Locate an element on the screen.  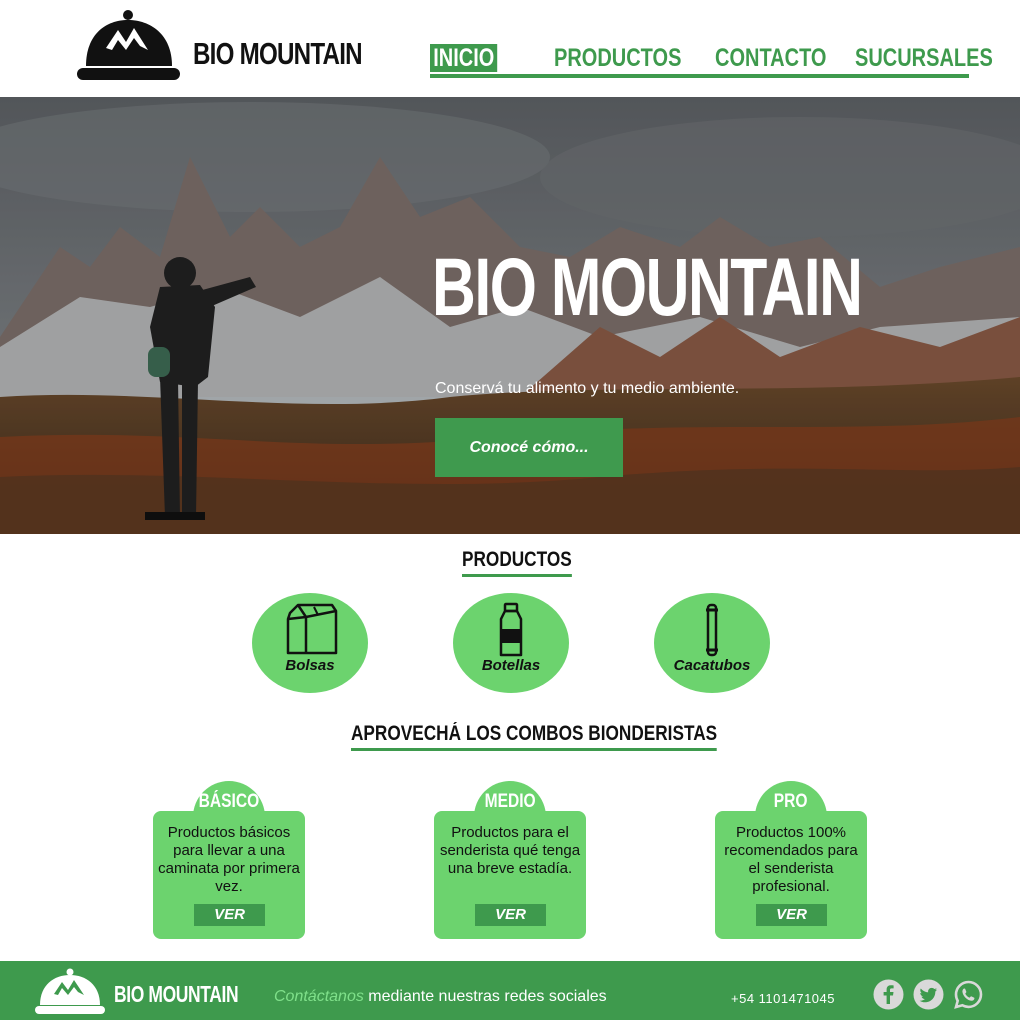
nav-inicio: INICIO is located at coordinates (464, 58).